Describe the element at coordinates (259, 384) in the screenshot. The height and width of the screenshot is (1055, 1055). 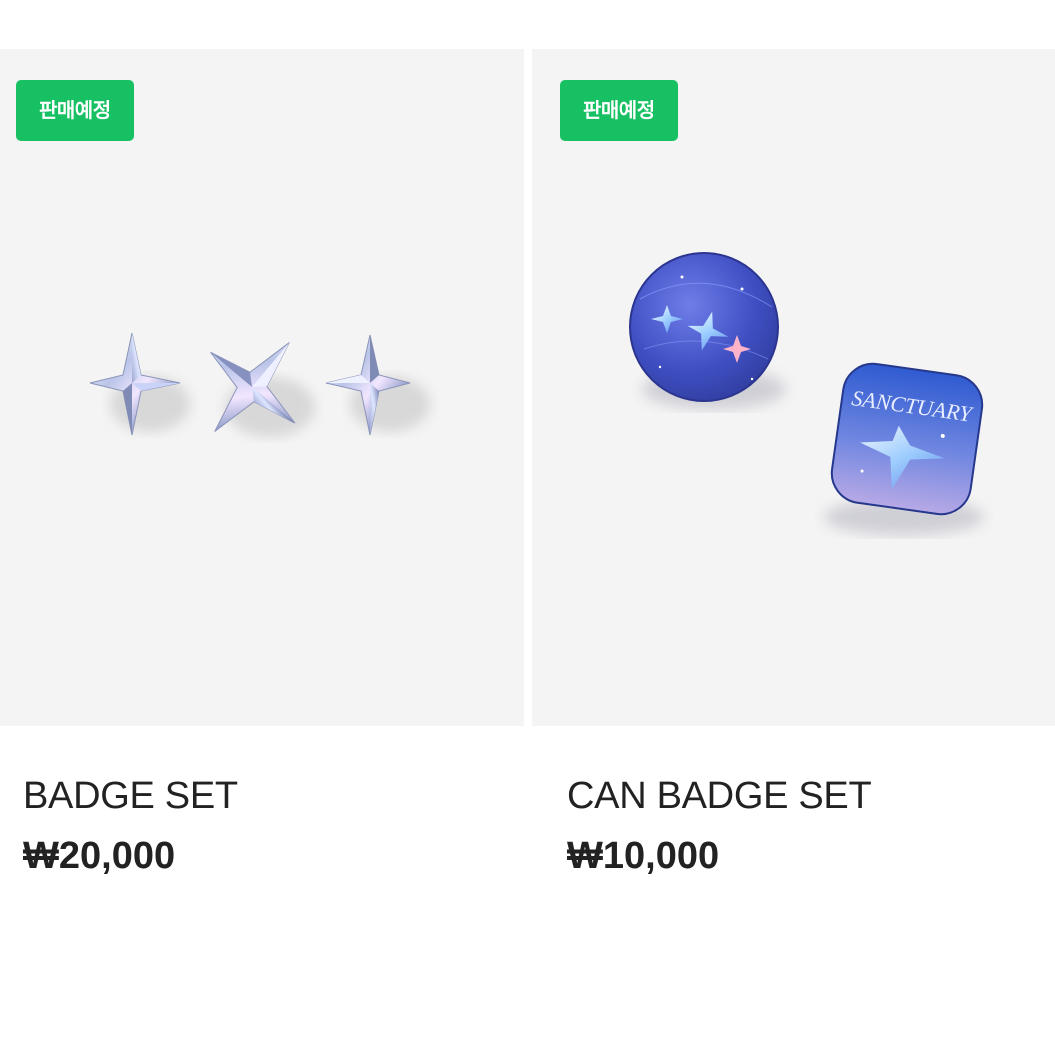
I see `star-badge-set-icon` at that location.